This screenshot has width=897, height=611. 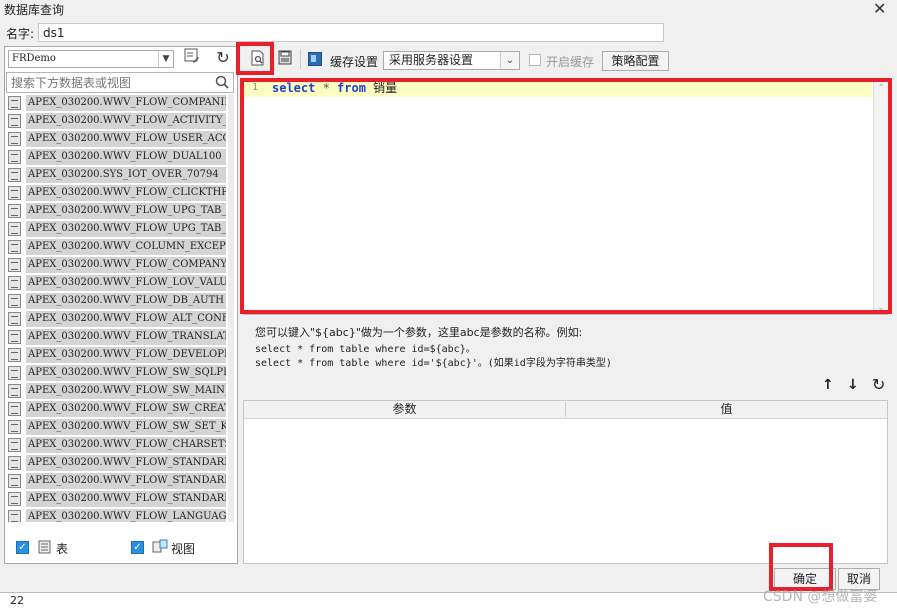 I want to click on table-list-scrollbar, so click(x=231, y=308).